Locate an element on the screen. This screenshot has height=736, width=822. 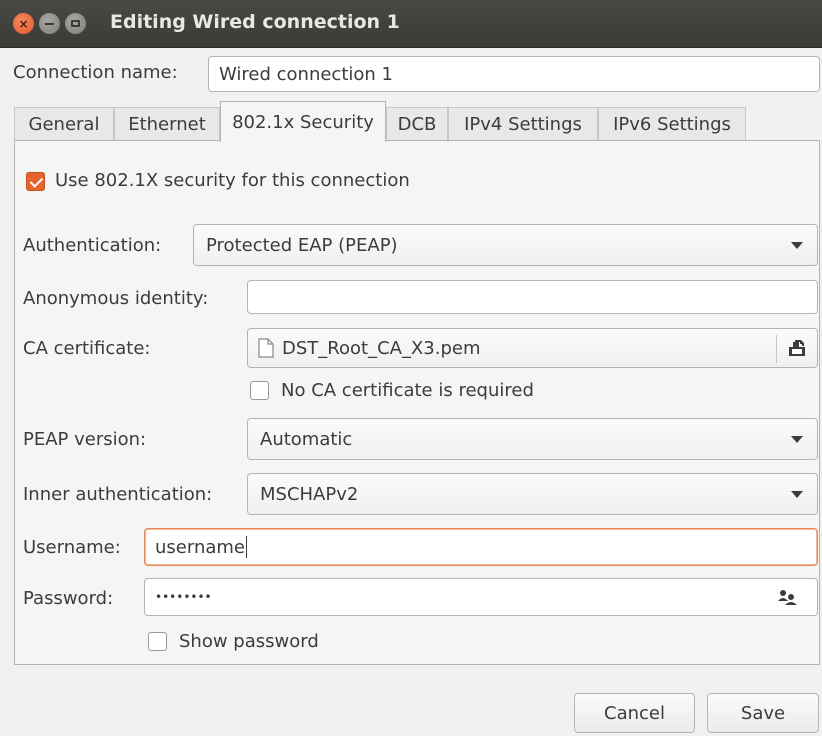
password-label: Password: is located at coordinates (68, 598).